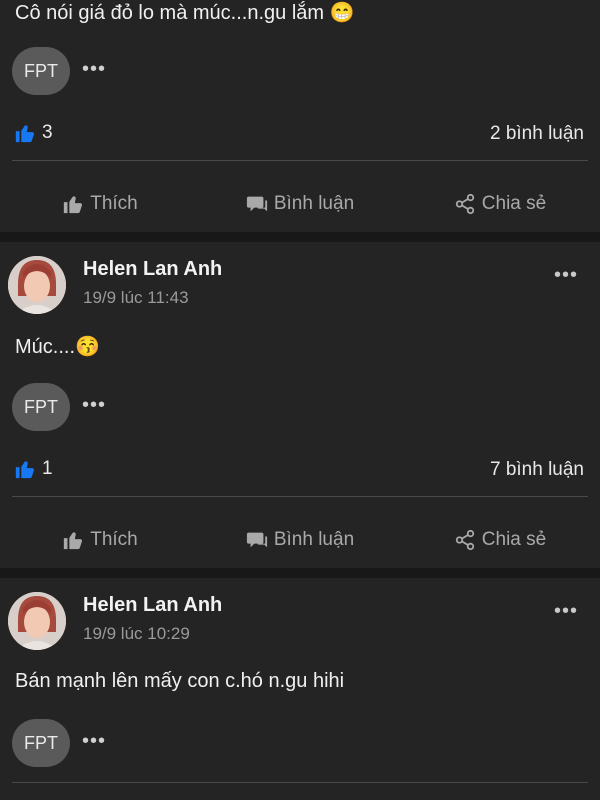 This screenshot has height=800, width=600. What do you see at coordinates (537, 134) in the screenshot?
I see `comment-count: 2 bình luận` at bounding box center [537, 134].